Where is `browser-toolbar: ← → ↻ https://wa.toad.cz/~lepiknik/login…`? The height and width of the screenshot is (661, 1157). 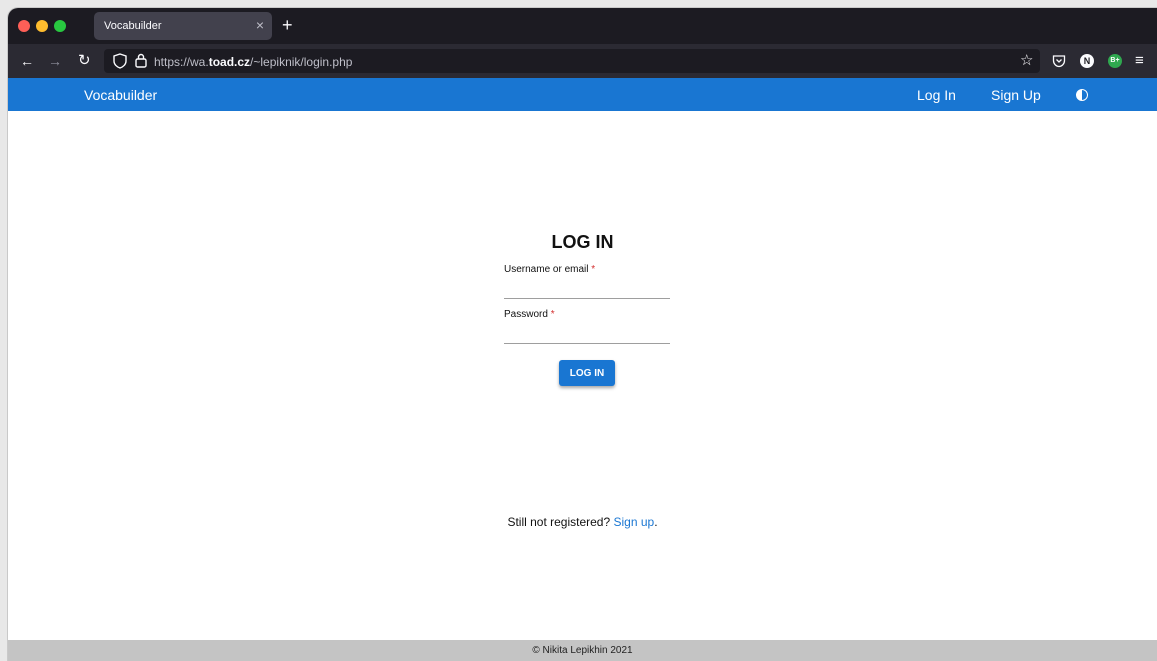
browser-toolbar: ← → ↻ https://wa.toad.cz/~lepiknik/login… is located at coordinates (582, 61).